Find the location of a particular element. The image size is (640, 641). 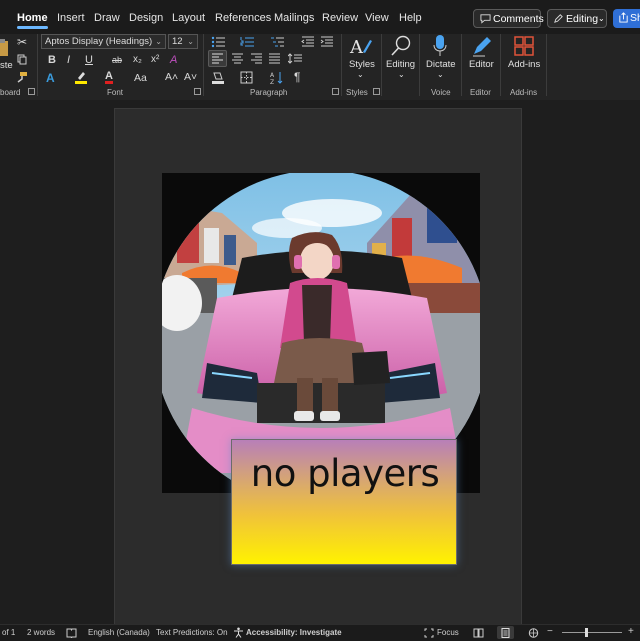

text-effects-button: A is located at coordinates (50, 78).